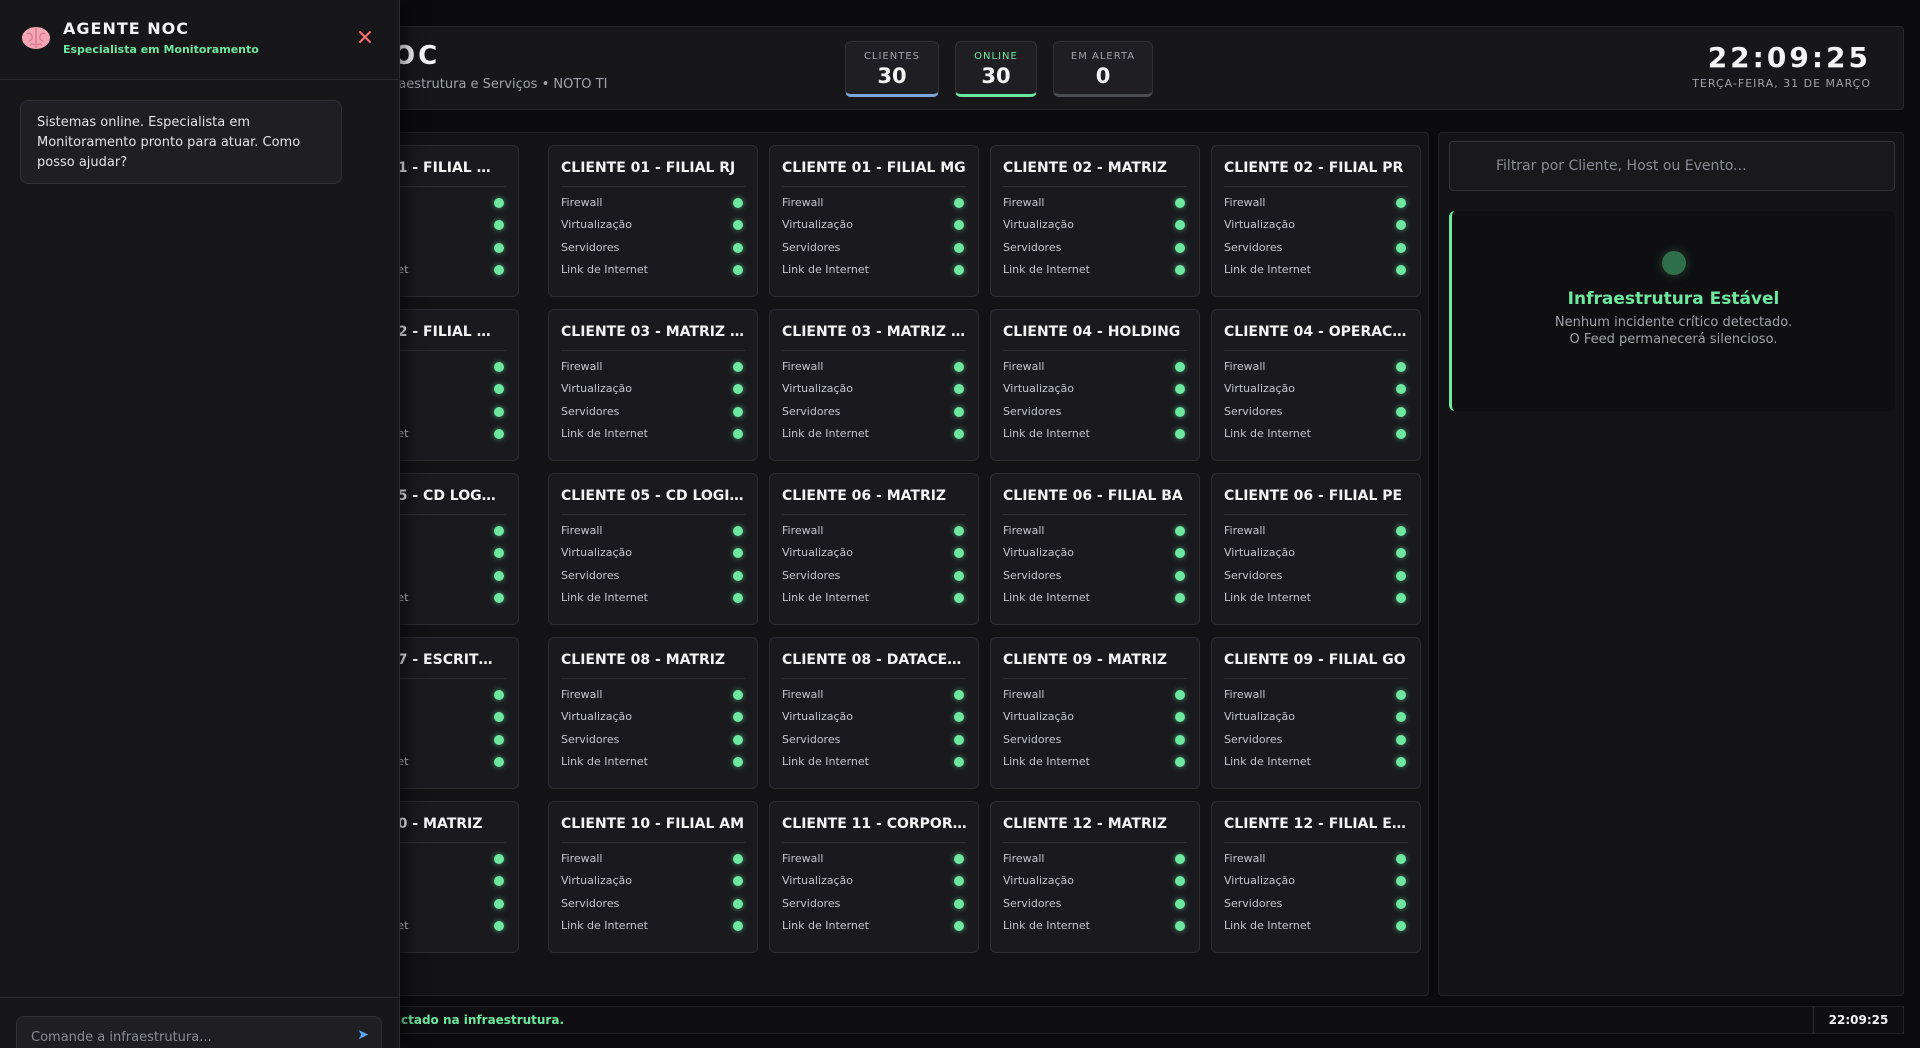  What do you see at coordinates (1144, 1020) in the screenshot?
I see `status-ticker: ctado na infraestrutura. 22:09:25` at bounding box center [1144, 1020].